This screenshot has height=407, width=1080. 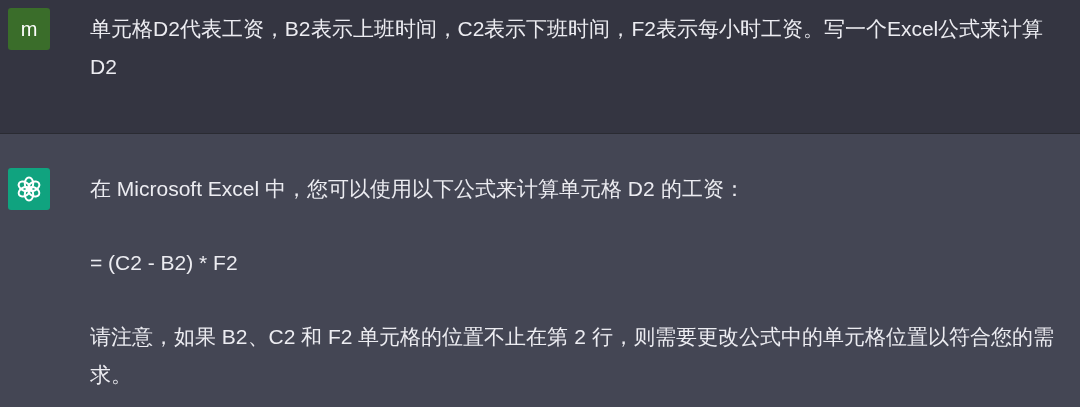 What do you see at coordinates (29, 29) in the screenshot?
I see `user-avatar: m` at bounding box center [29, 29].